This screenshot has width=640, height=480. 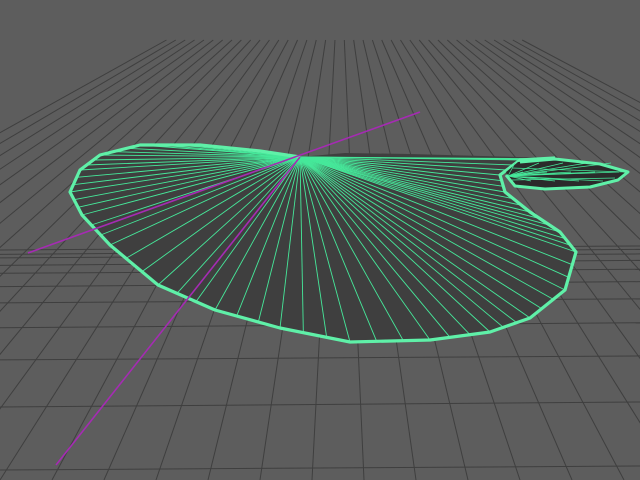 I want to click on fan-lobe-object, so click(x=567, y=174).